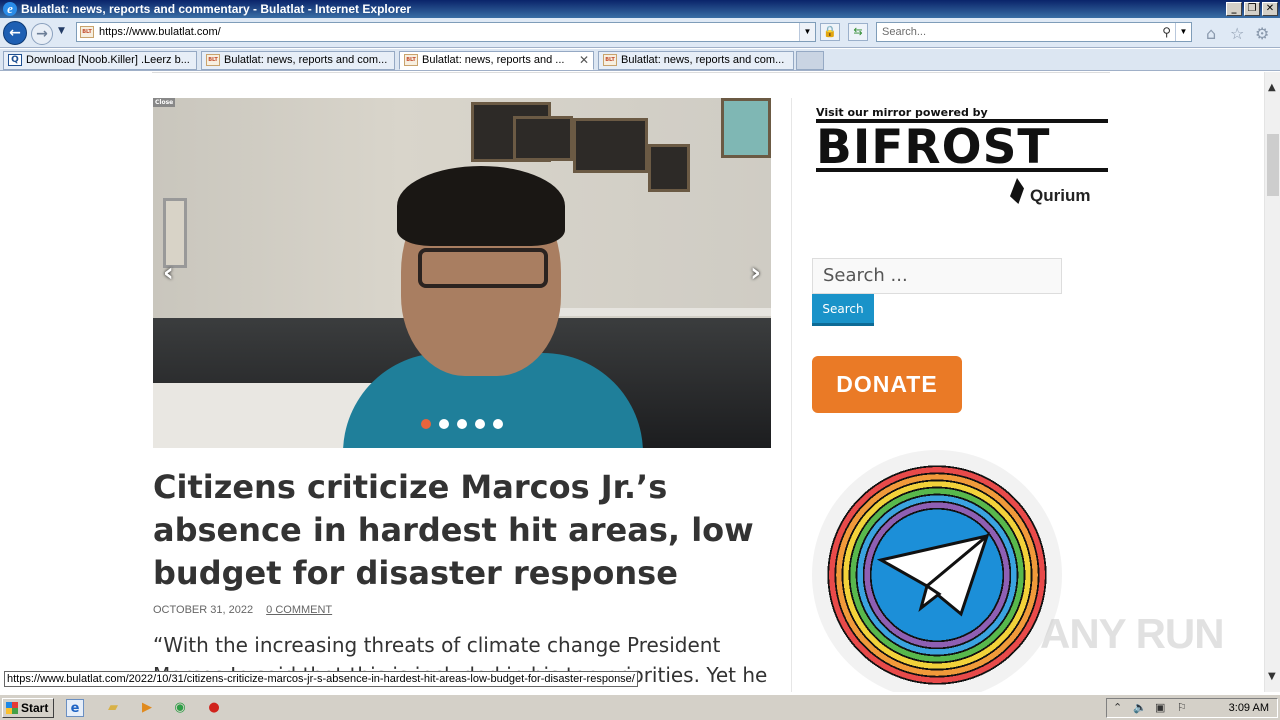  What do you see at coordinates (12, 708) in the screenshot?
I see `windows-logo-icon` at bounding box center [12, 708].